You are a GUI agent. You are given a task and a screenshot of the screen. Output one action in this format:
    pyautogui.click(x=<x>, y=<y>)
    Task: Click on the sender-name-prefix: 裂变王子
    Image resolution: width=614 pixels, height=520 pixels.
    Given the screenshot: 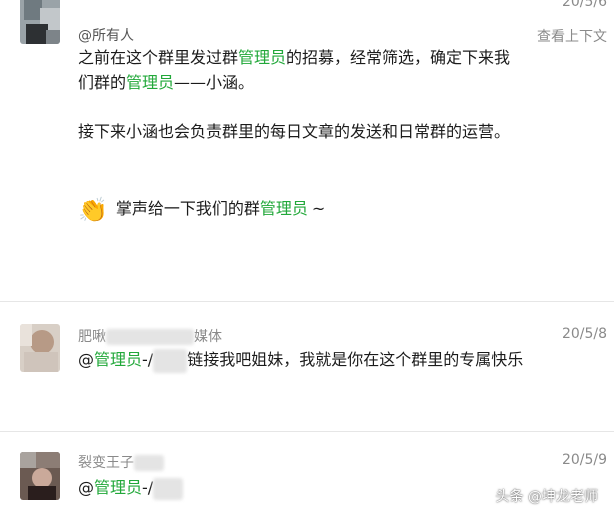 What is the action you would take?
    pyautogui.click(x=106, y=463)
    